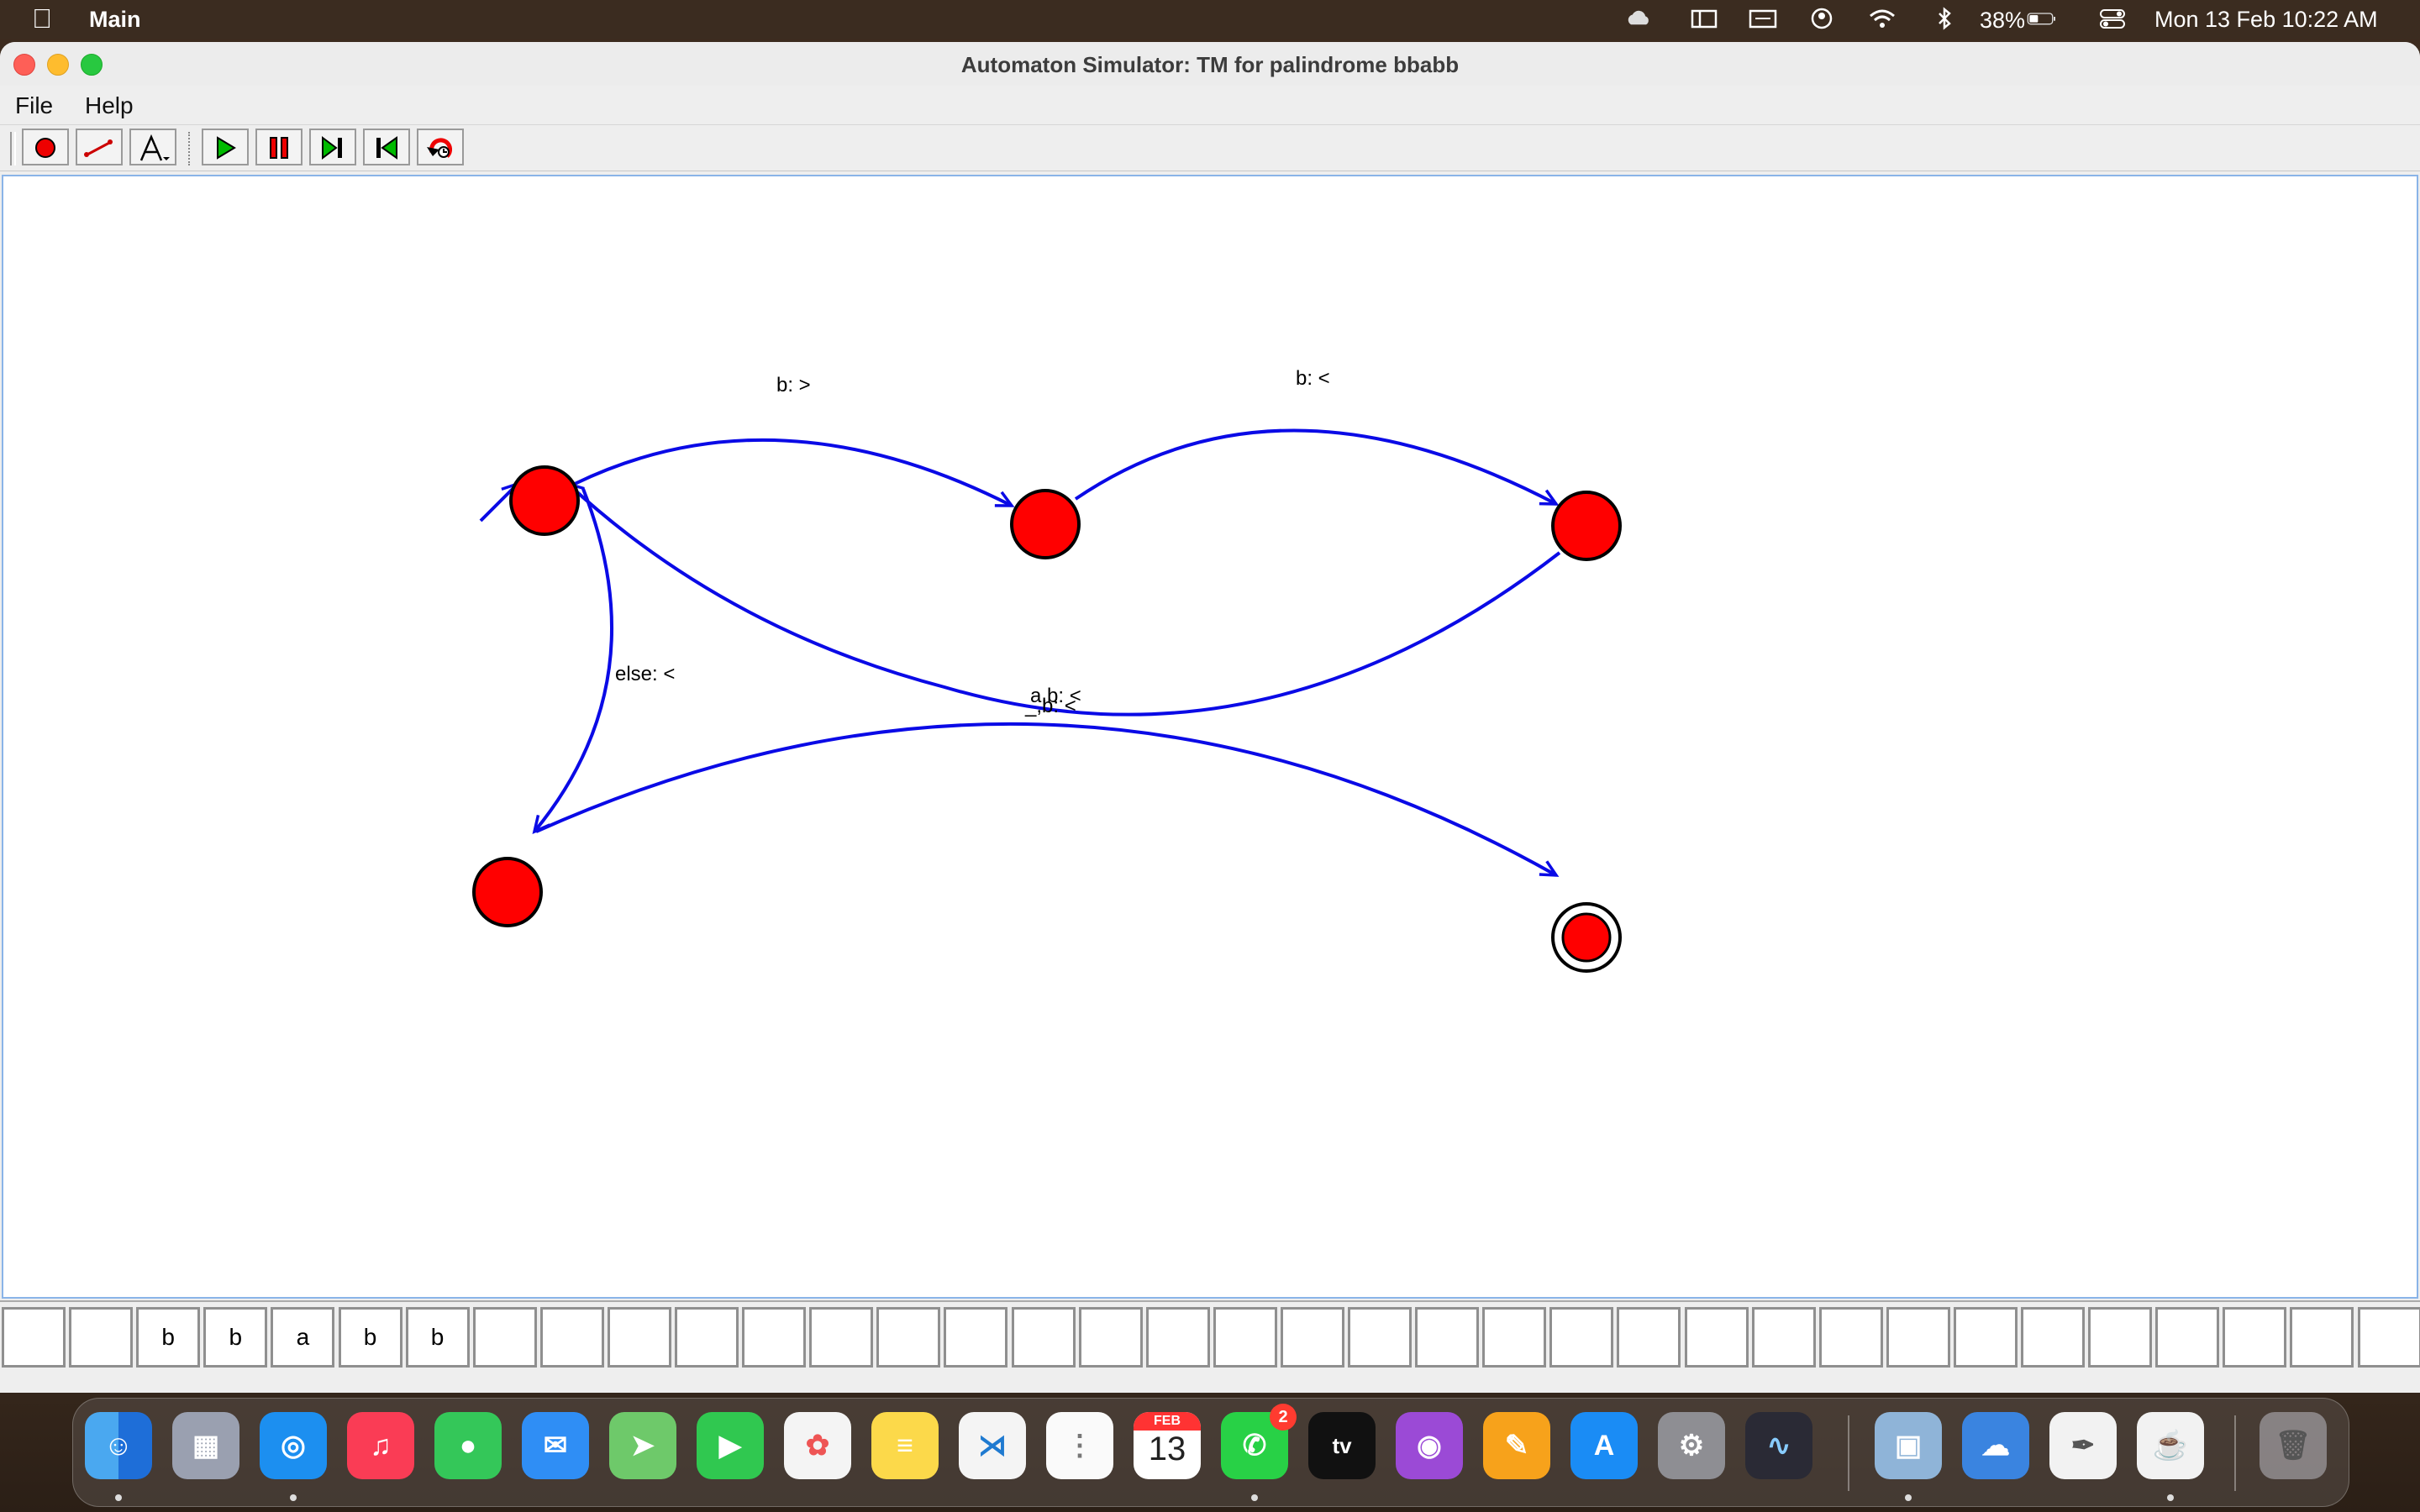 The image size is (2420, 1512). I want to click on state-q3, so click(508, 892).